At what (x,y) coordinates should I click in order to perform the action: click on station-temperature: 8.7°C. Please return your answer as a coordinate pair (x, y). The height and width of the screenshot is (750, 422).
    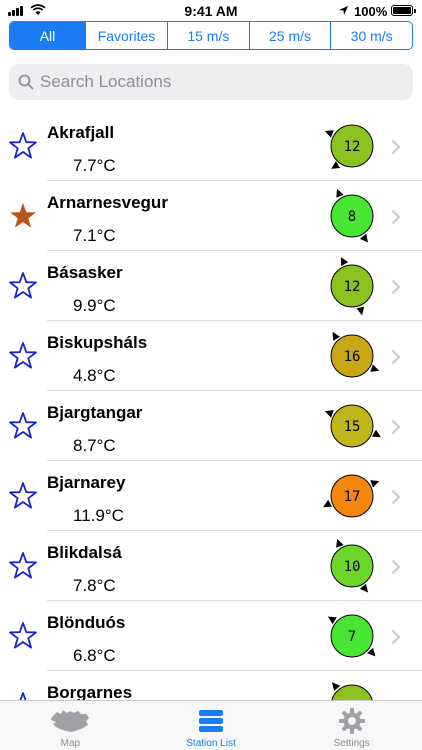
    Looking at the image, I should click on (94, 445).